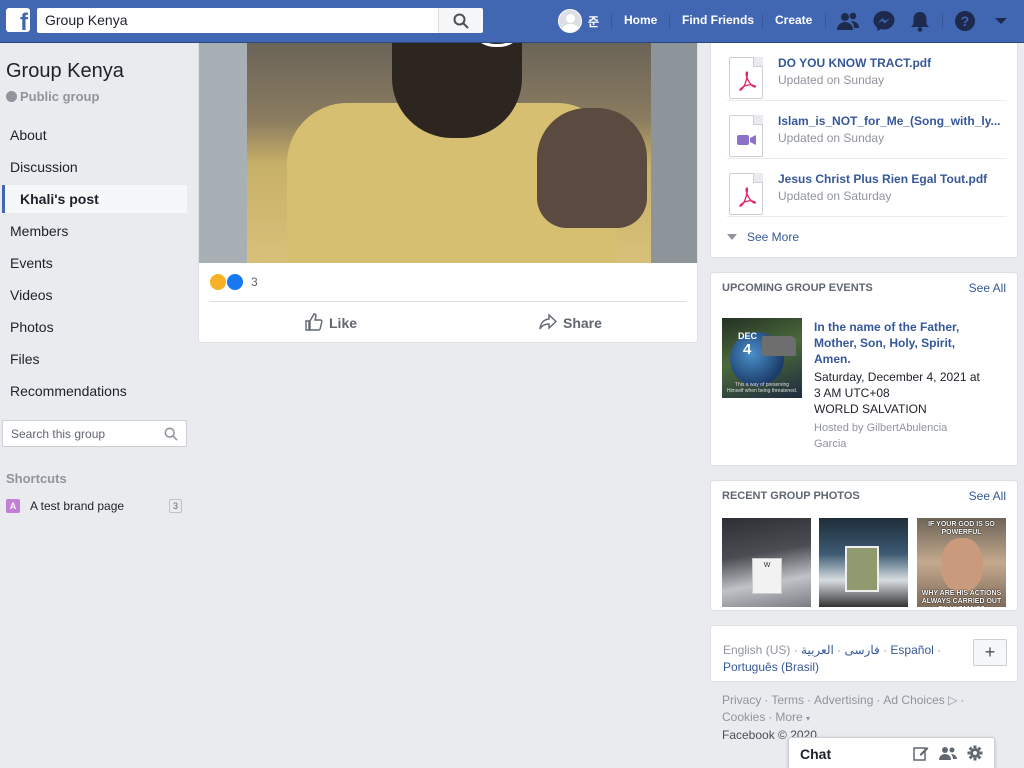  Describe the element at coordinates (867, 72) in the screenshot. I see `file-item: DO YOU KNOW TRACT.pdf Updated on Sunday` at that location.